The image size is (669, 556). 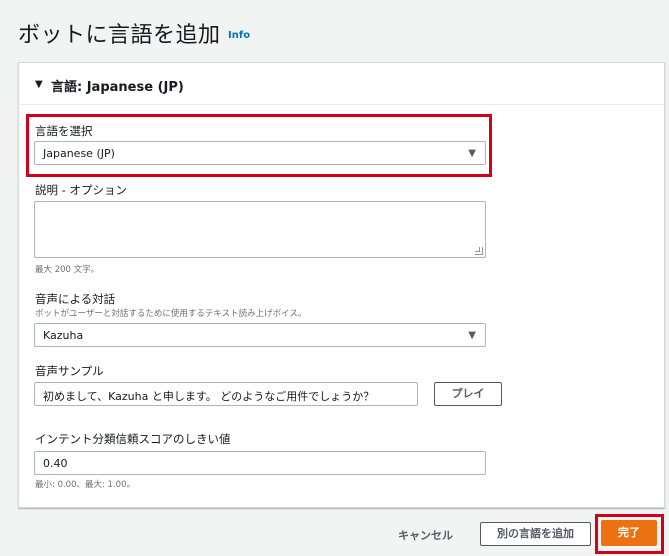 What do you see at coordinates (39, 84) in the screenshot?
I see `caret-down-icon: ▼` at bounding box center [39, 84].